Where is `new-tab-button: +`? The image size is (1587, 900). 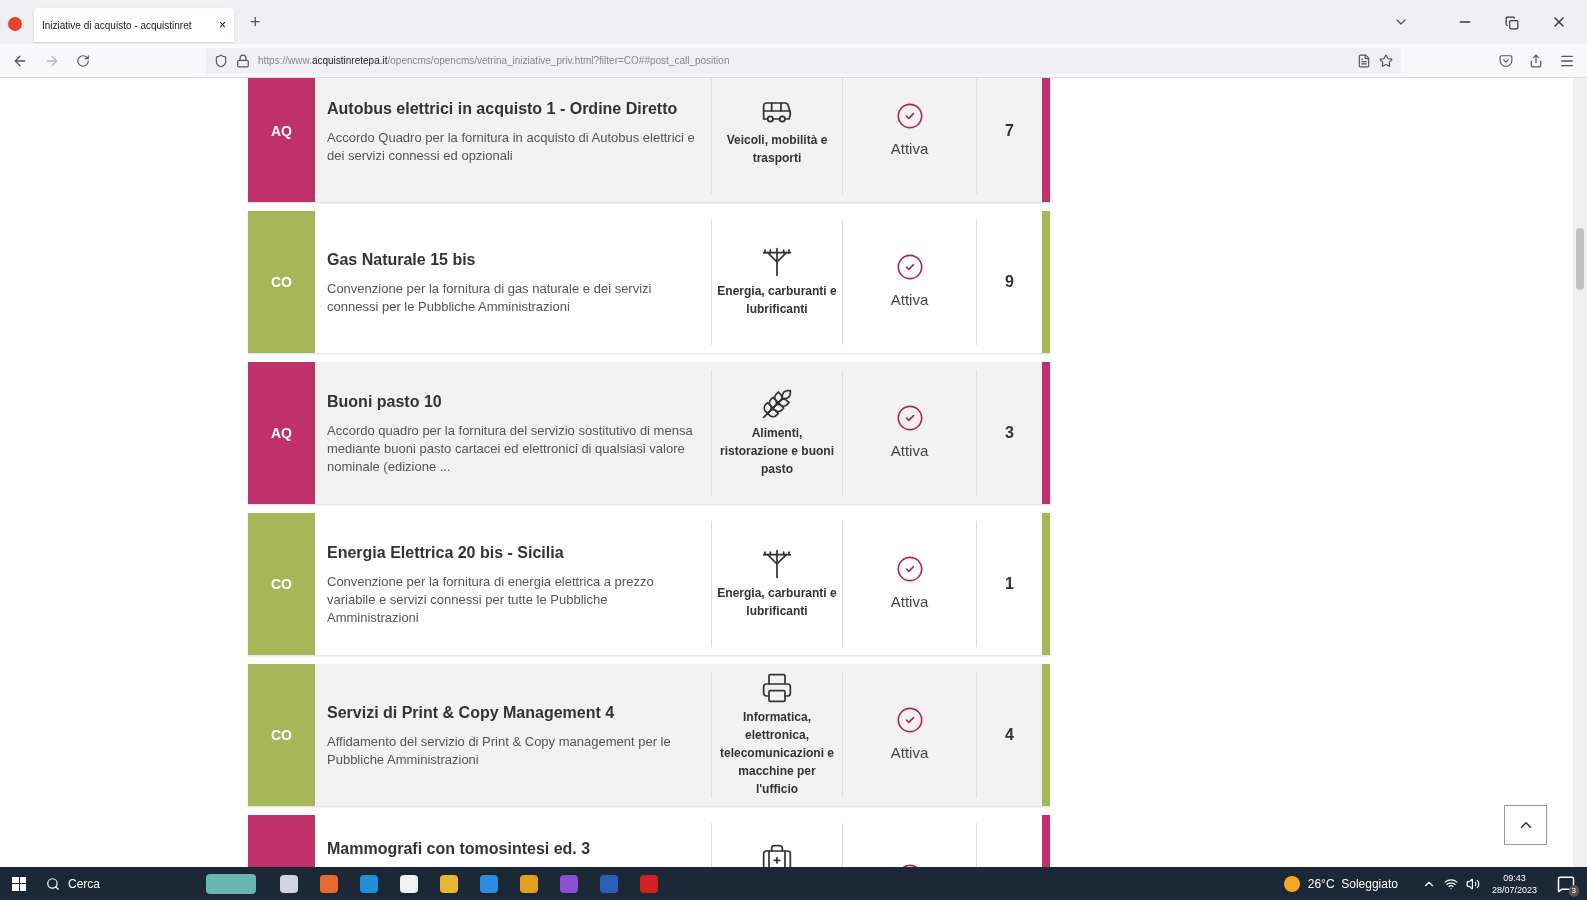 new-tab-button: + is located at coordinates (255, 22).